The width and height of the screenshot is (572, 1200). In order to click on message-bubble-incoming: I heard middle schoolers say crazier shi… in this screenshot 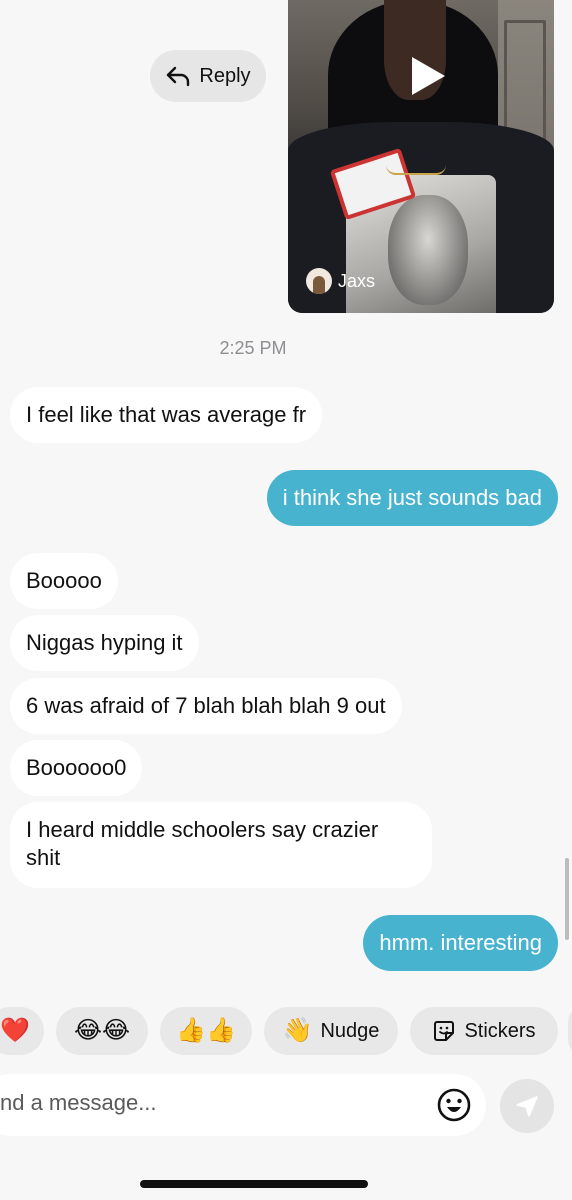, I will do `click(221, 845)`.